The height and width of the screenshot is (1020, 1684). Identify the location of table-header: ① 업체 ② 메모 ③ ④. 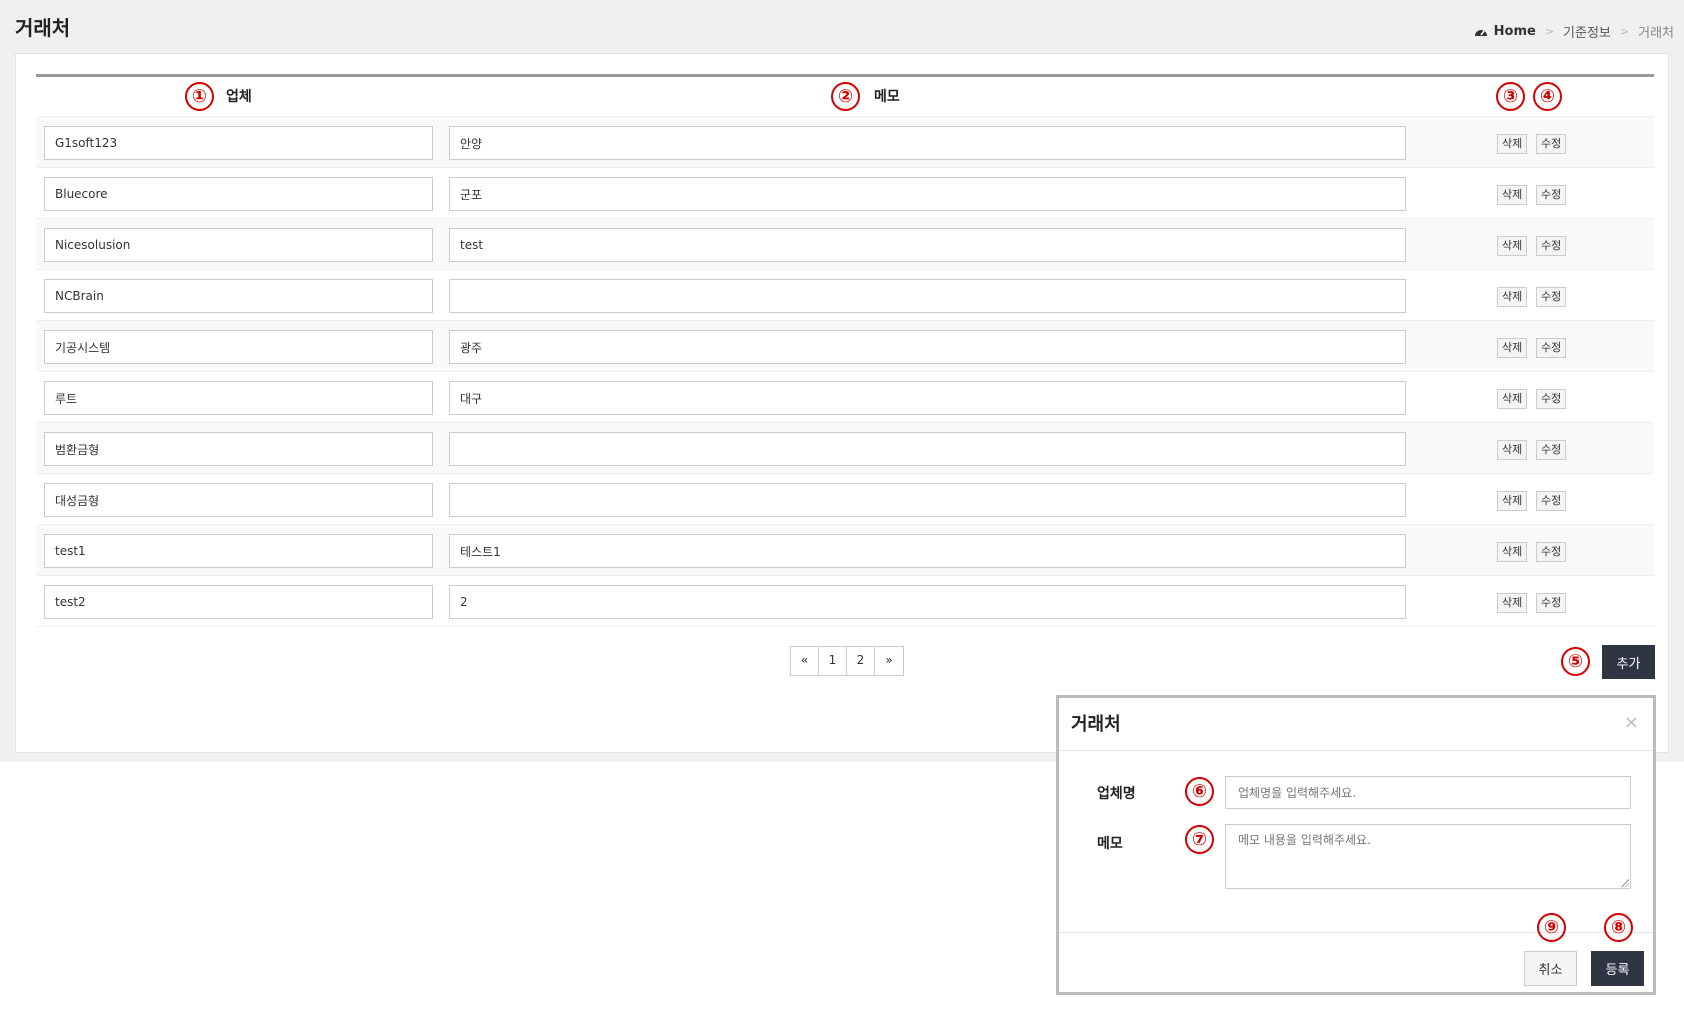
(845, 97).